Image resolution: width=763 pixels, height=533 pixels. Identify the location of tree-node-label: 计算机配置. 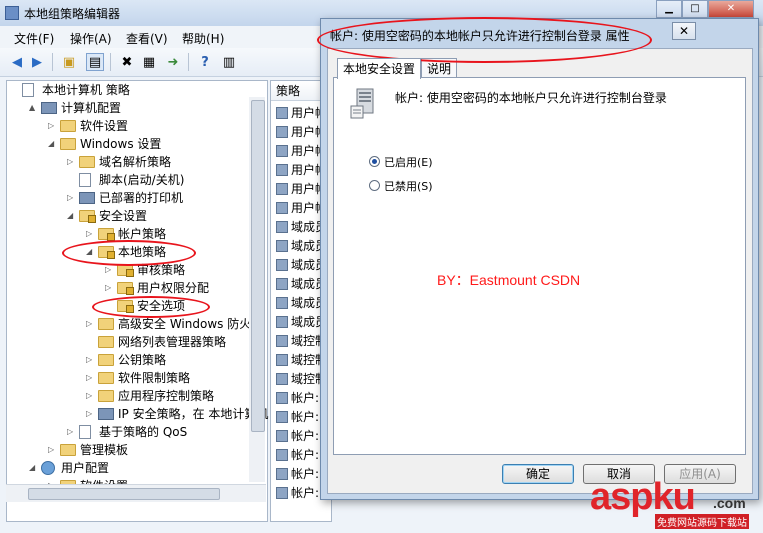
(91, 108).